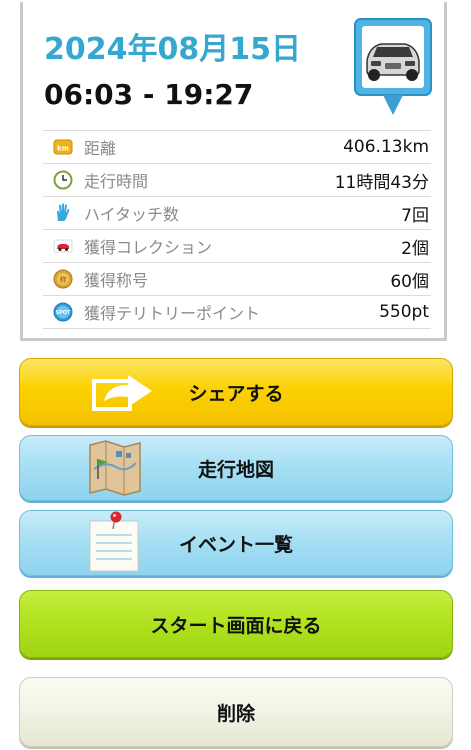 The image size is (471, 750). I want to click on drive-date: 2024年08月15日, so click(172, 49).